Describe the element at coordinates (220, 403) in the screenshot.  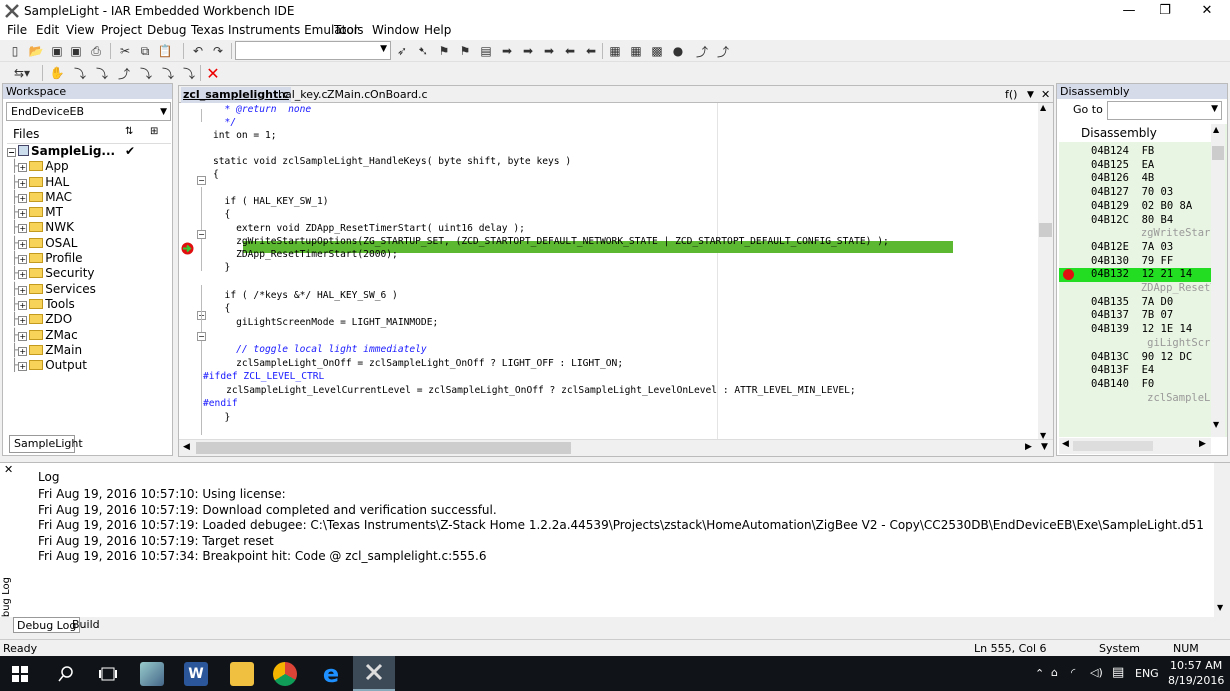
I see `code-line: #endif` at that location.